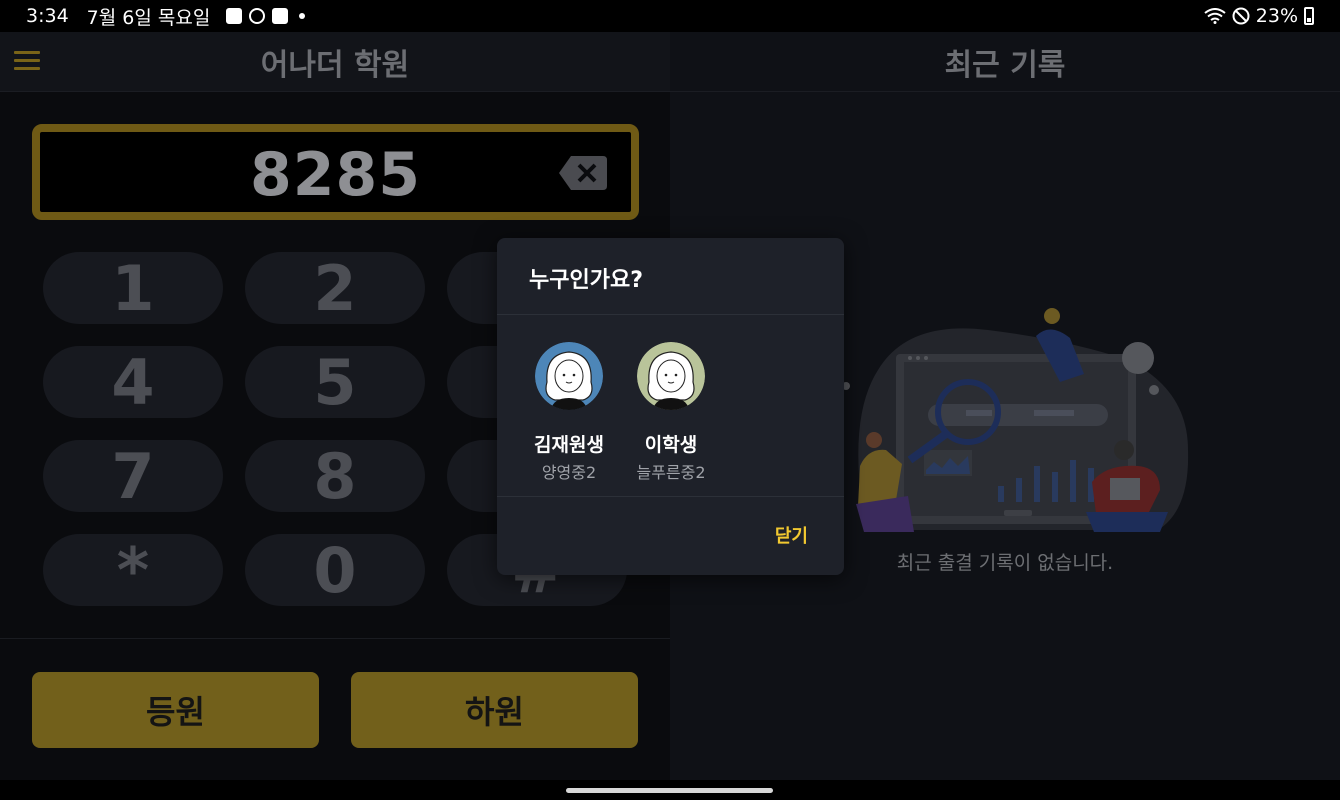  Describe the element at coordinates (569, 412) in the screenshot. I see `student-option: 김재원생 양영중2` at that location.